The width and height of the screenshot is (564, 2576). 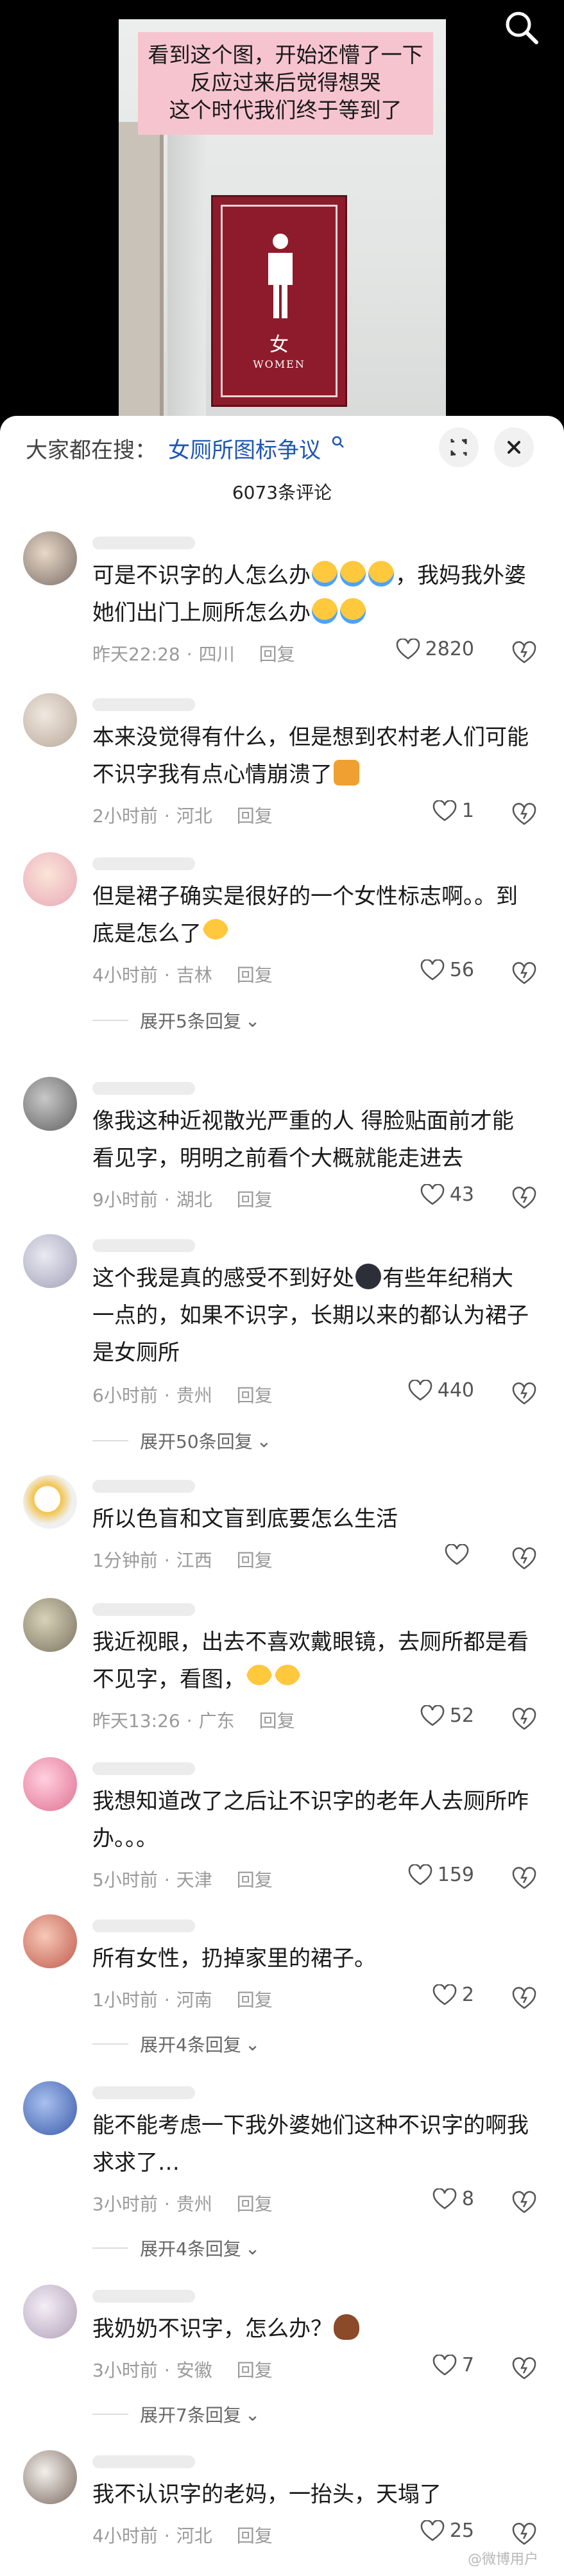 I want to click on like-count: 43, so click(x=461, y=1194).